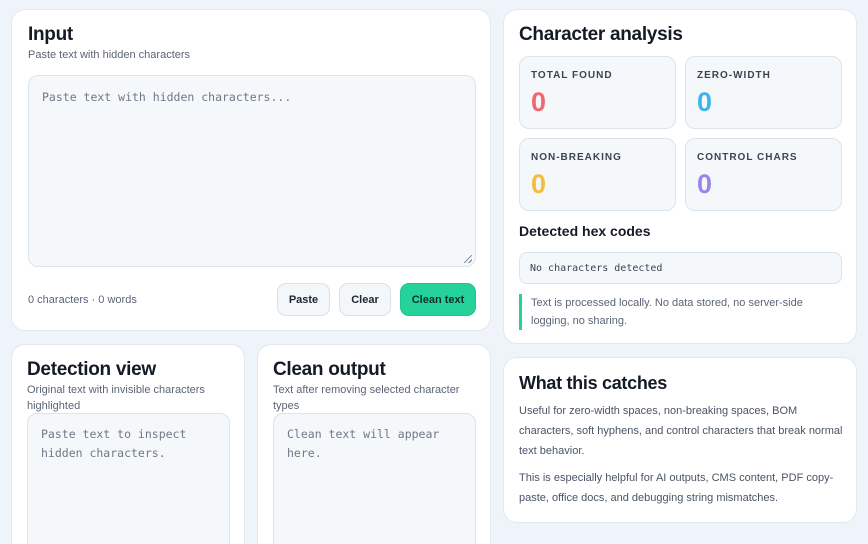  Describe the element at coordinates (128, 478) in the screenshot. I see `detection-view-box: Paste text to inspect hidden characters.` at that location.